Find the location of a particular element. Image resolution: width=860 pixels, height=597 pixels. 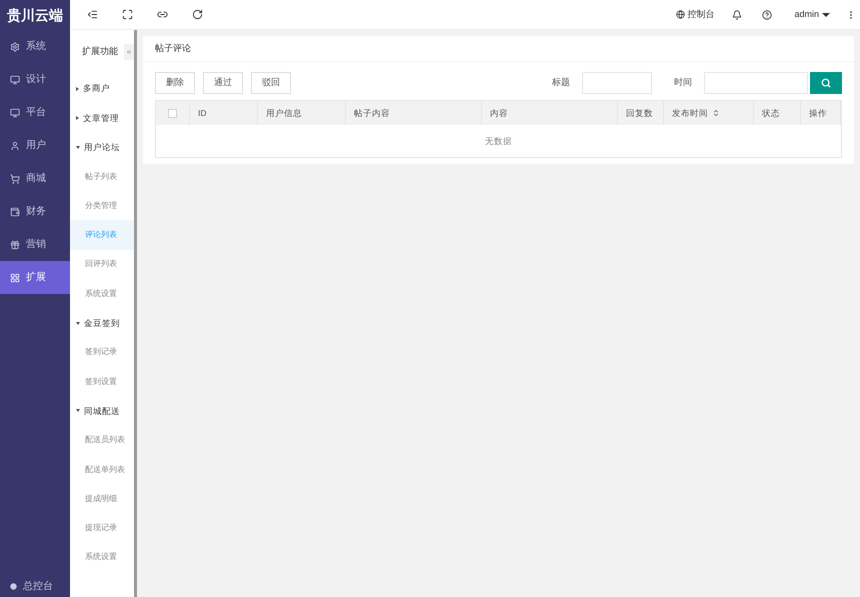

submenu-group: 用户论坛 is located at coordinates (102, 147).